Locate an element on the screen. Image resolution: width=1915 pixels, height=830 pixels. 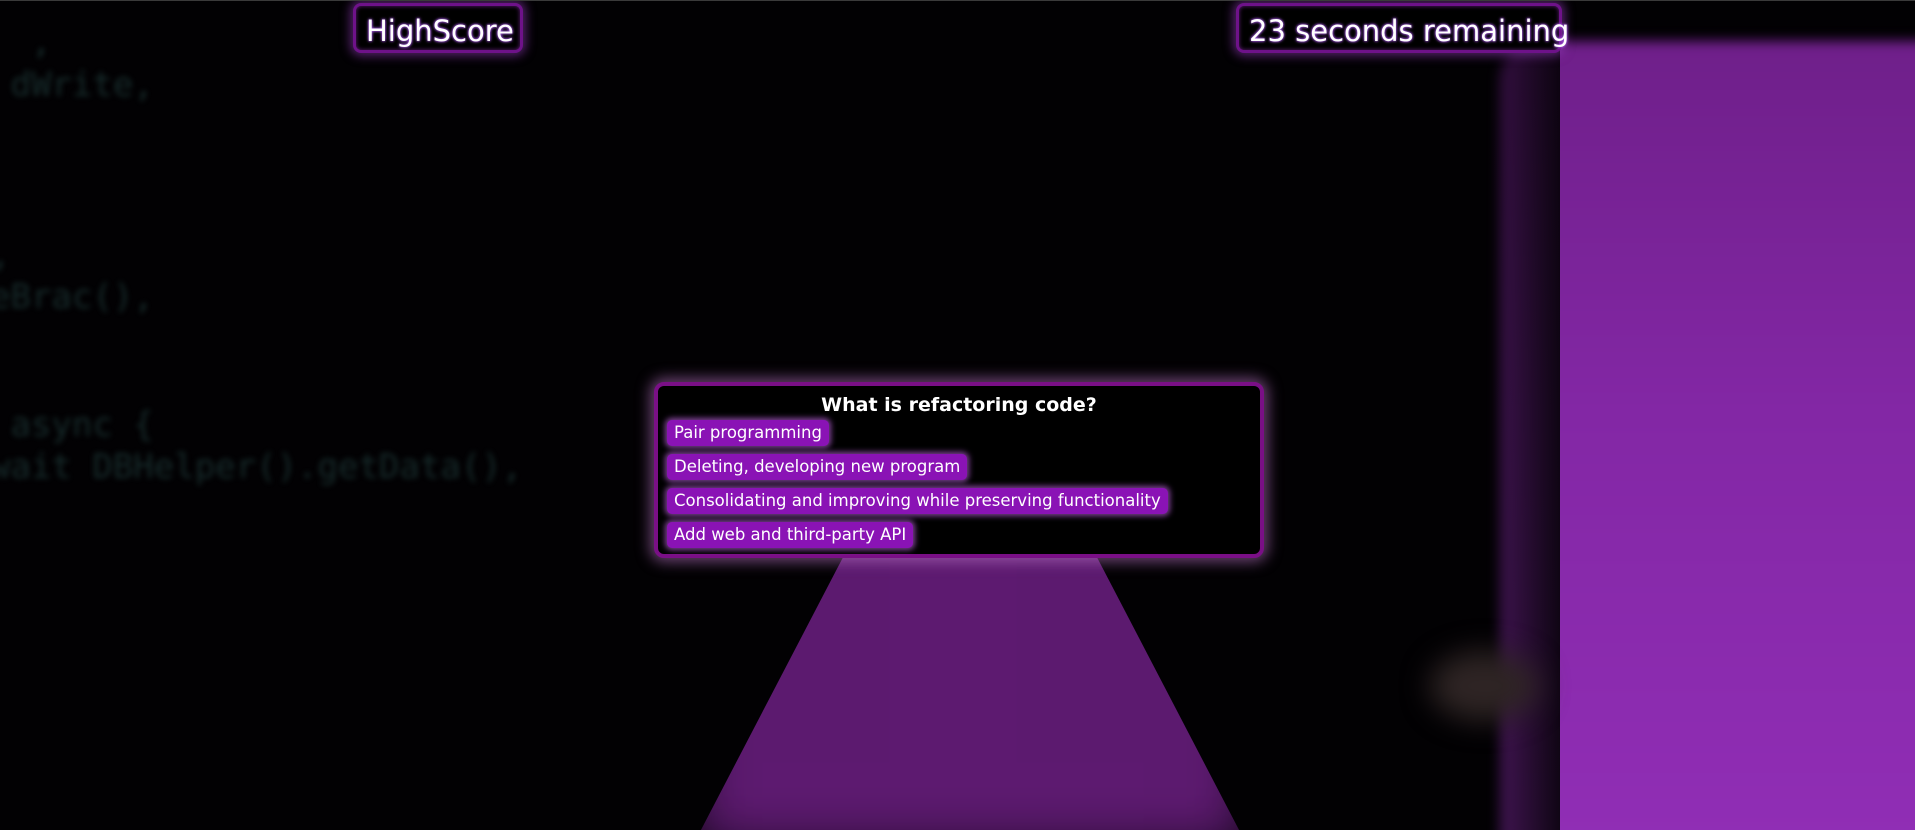
answer-row: Add web and third-party API is located at coordinates (959, 539).